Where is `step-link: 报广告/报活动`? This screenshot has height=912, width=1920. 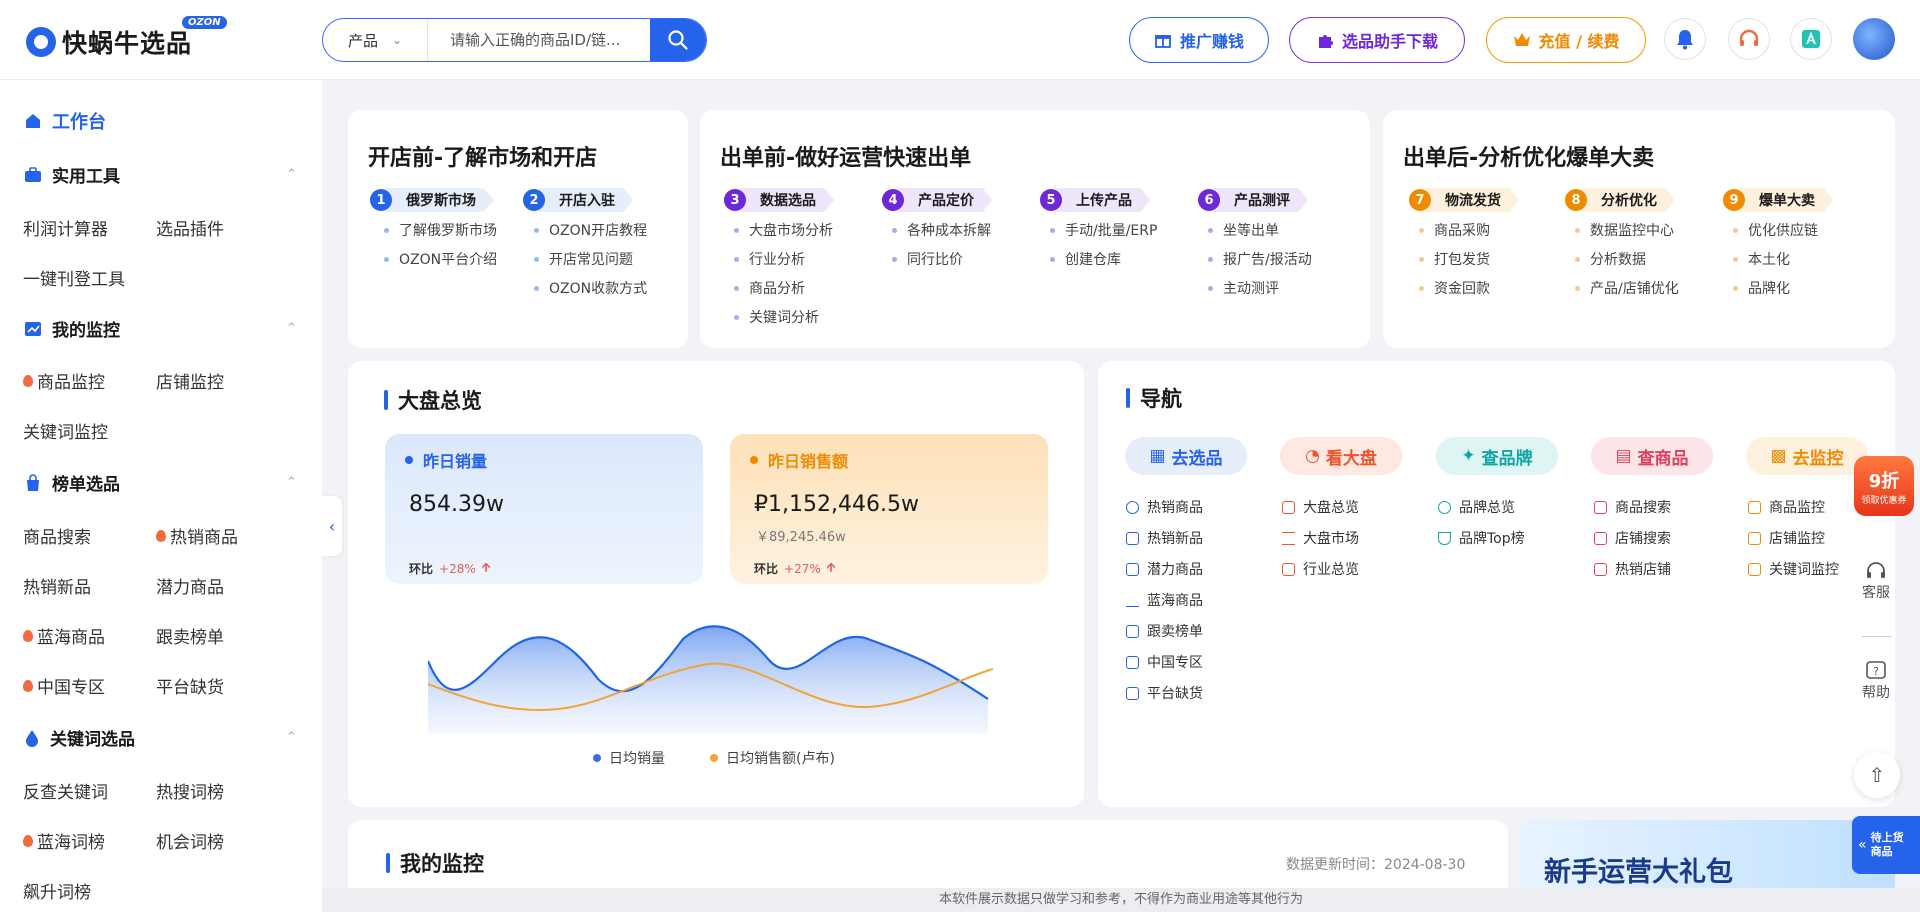
step-link: 报广告/报活动 is located at coordinates (1260, 259).